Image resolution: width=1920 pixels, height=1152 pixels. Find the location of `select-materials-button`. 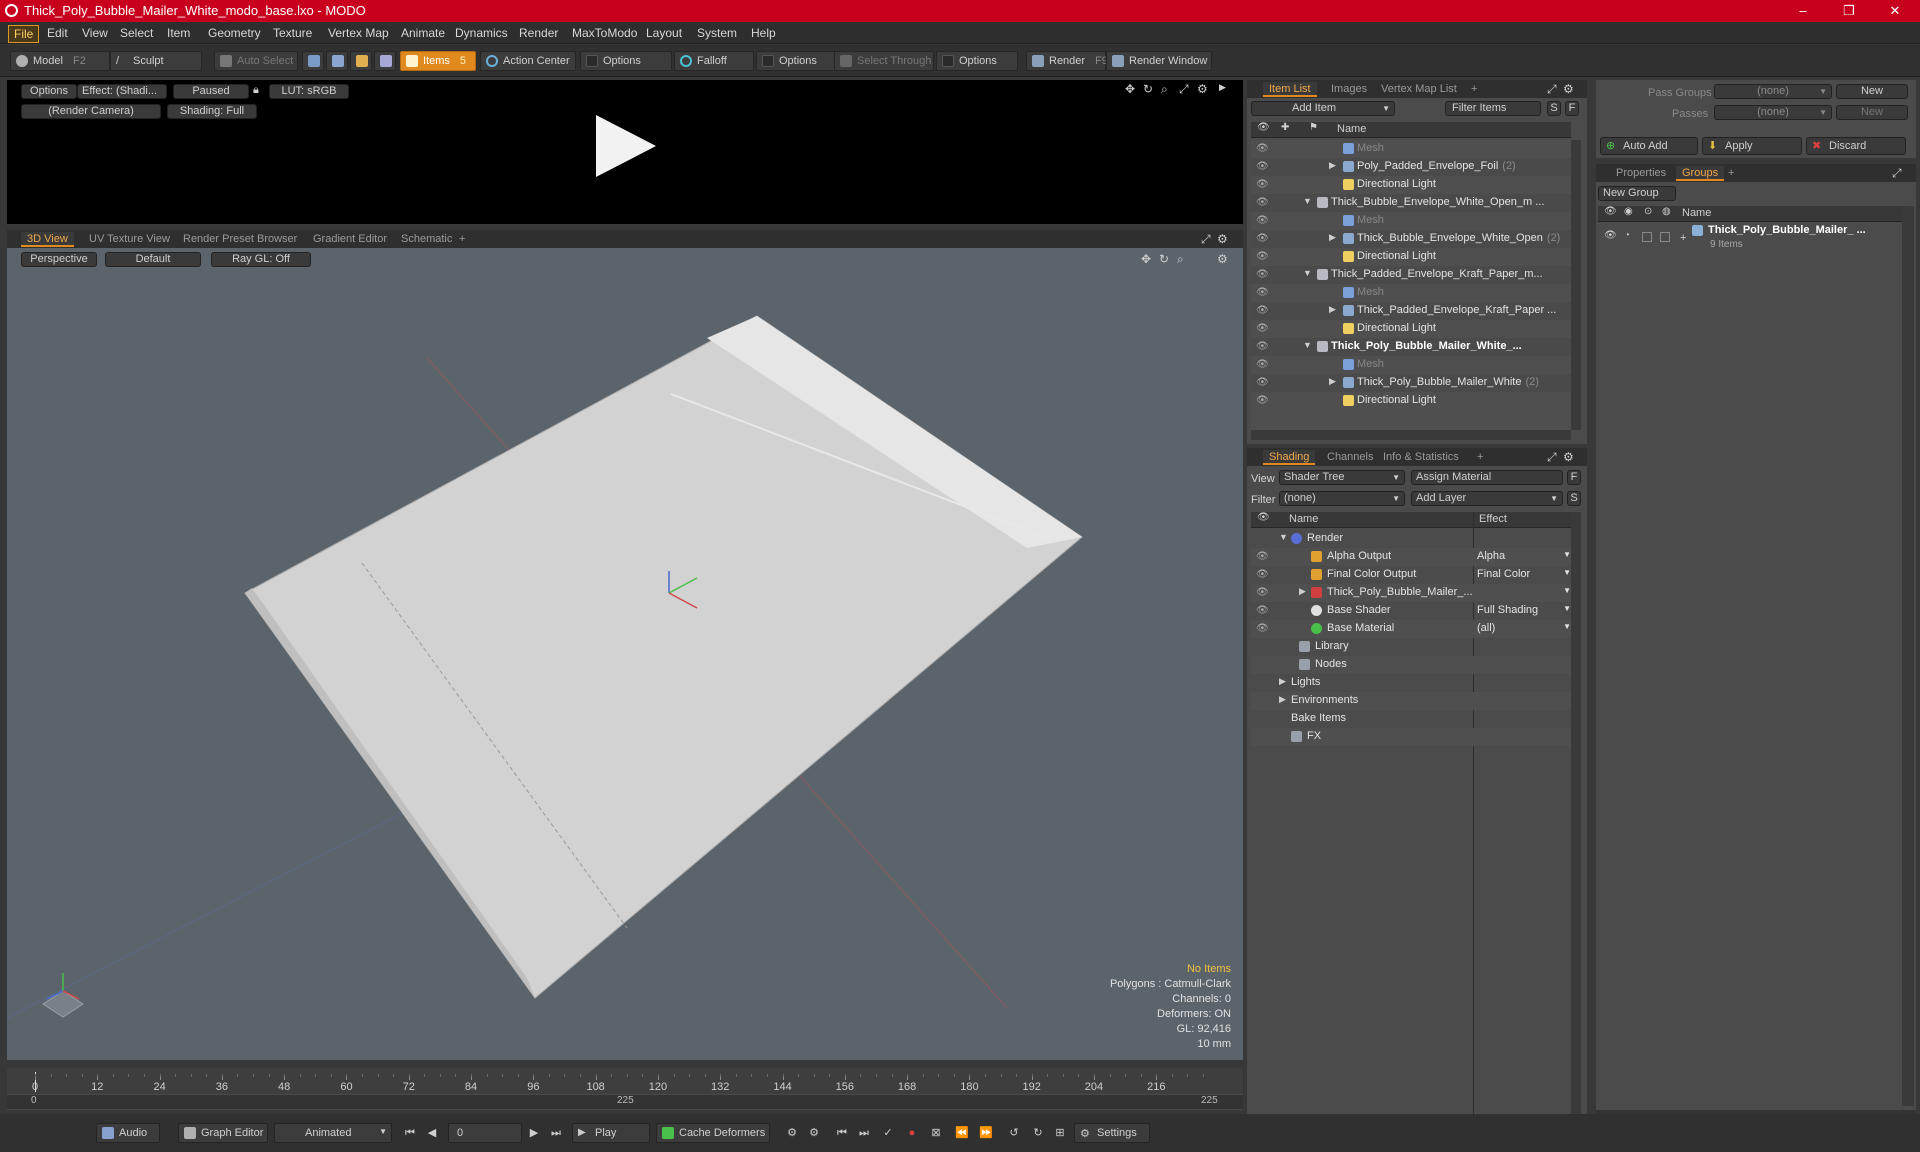

select-materials-button is located at coordinates (385, 61).